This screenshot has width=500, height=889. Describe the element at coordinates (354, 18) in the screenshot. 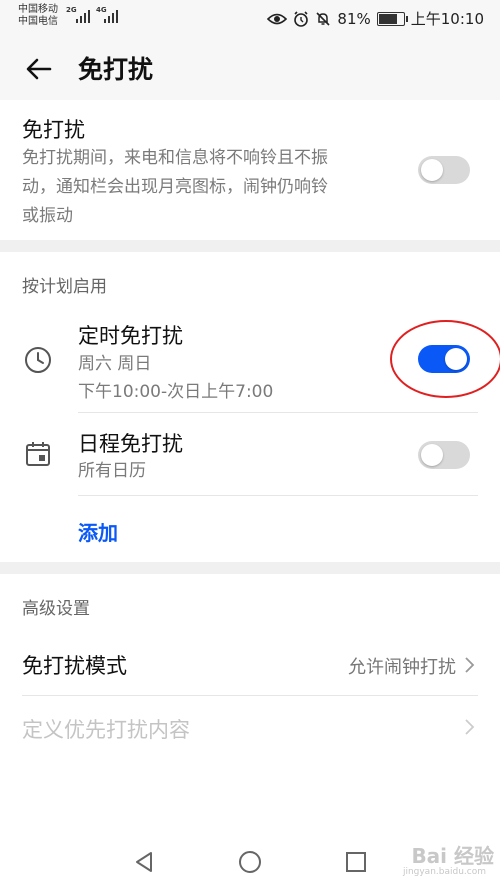

I see `battery-percent: 81%` at that location.